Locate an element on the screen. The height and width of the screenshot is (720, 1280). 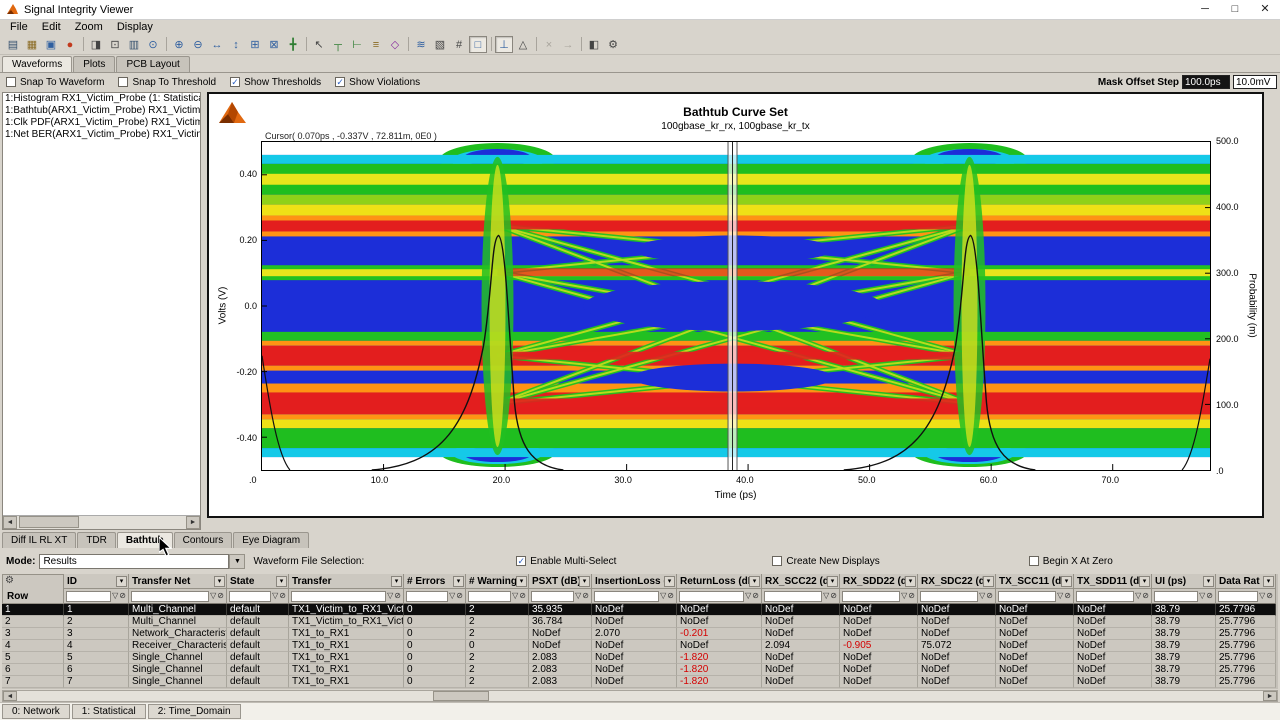
checkbox-box-snap-to-waveform is located at coordinates (11, 82).